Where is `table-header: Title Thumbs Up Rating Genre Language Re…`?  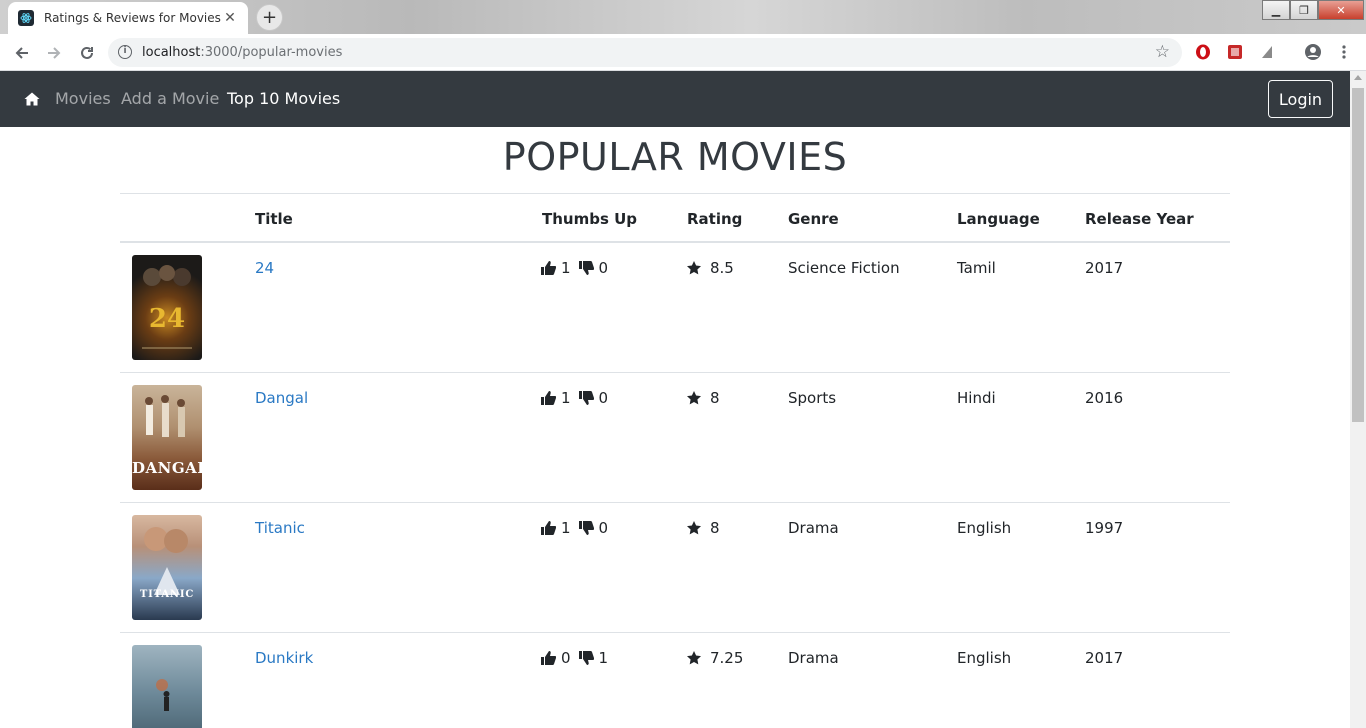 table-header: Title Thumbs Up Rating Genre Language Re… is located at coordinates (675, 218).